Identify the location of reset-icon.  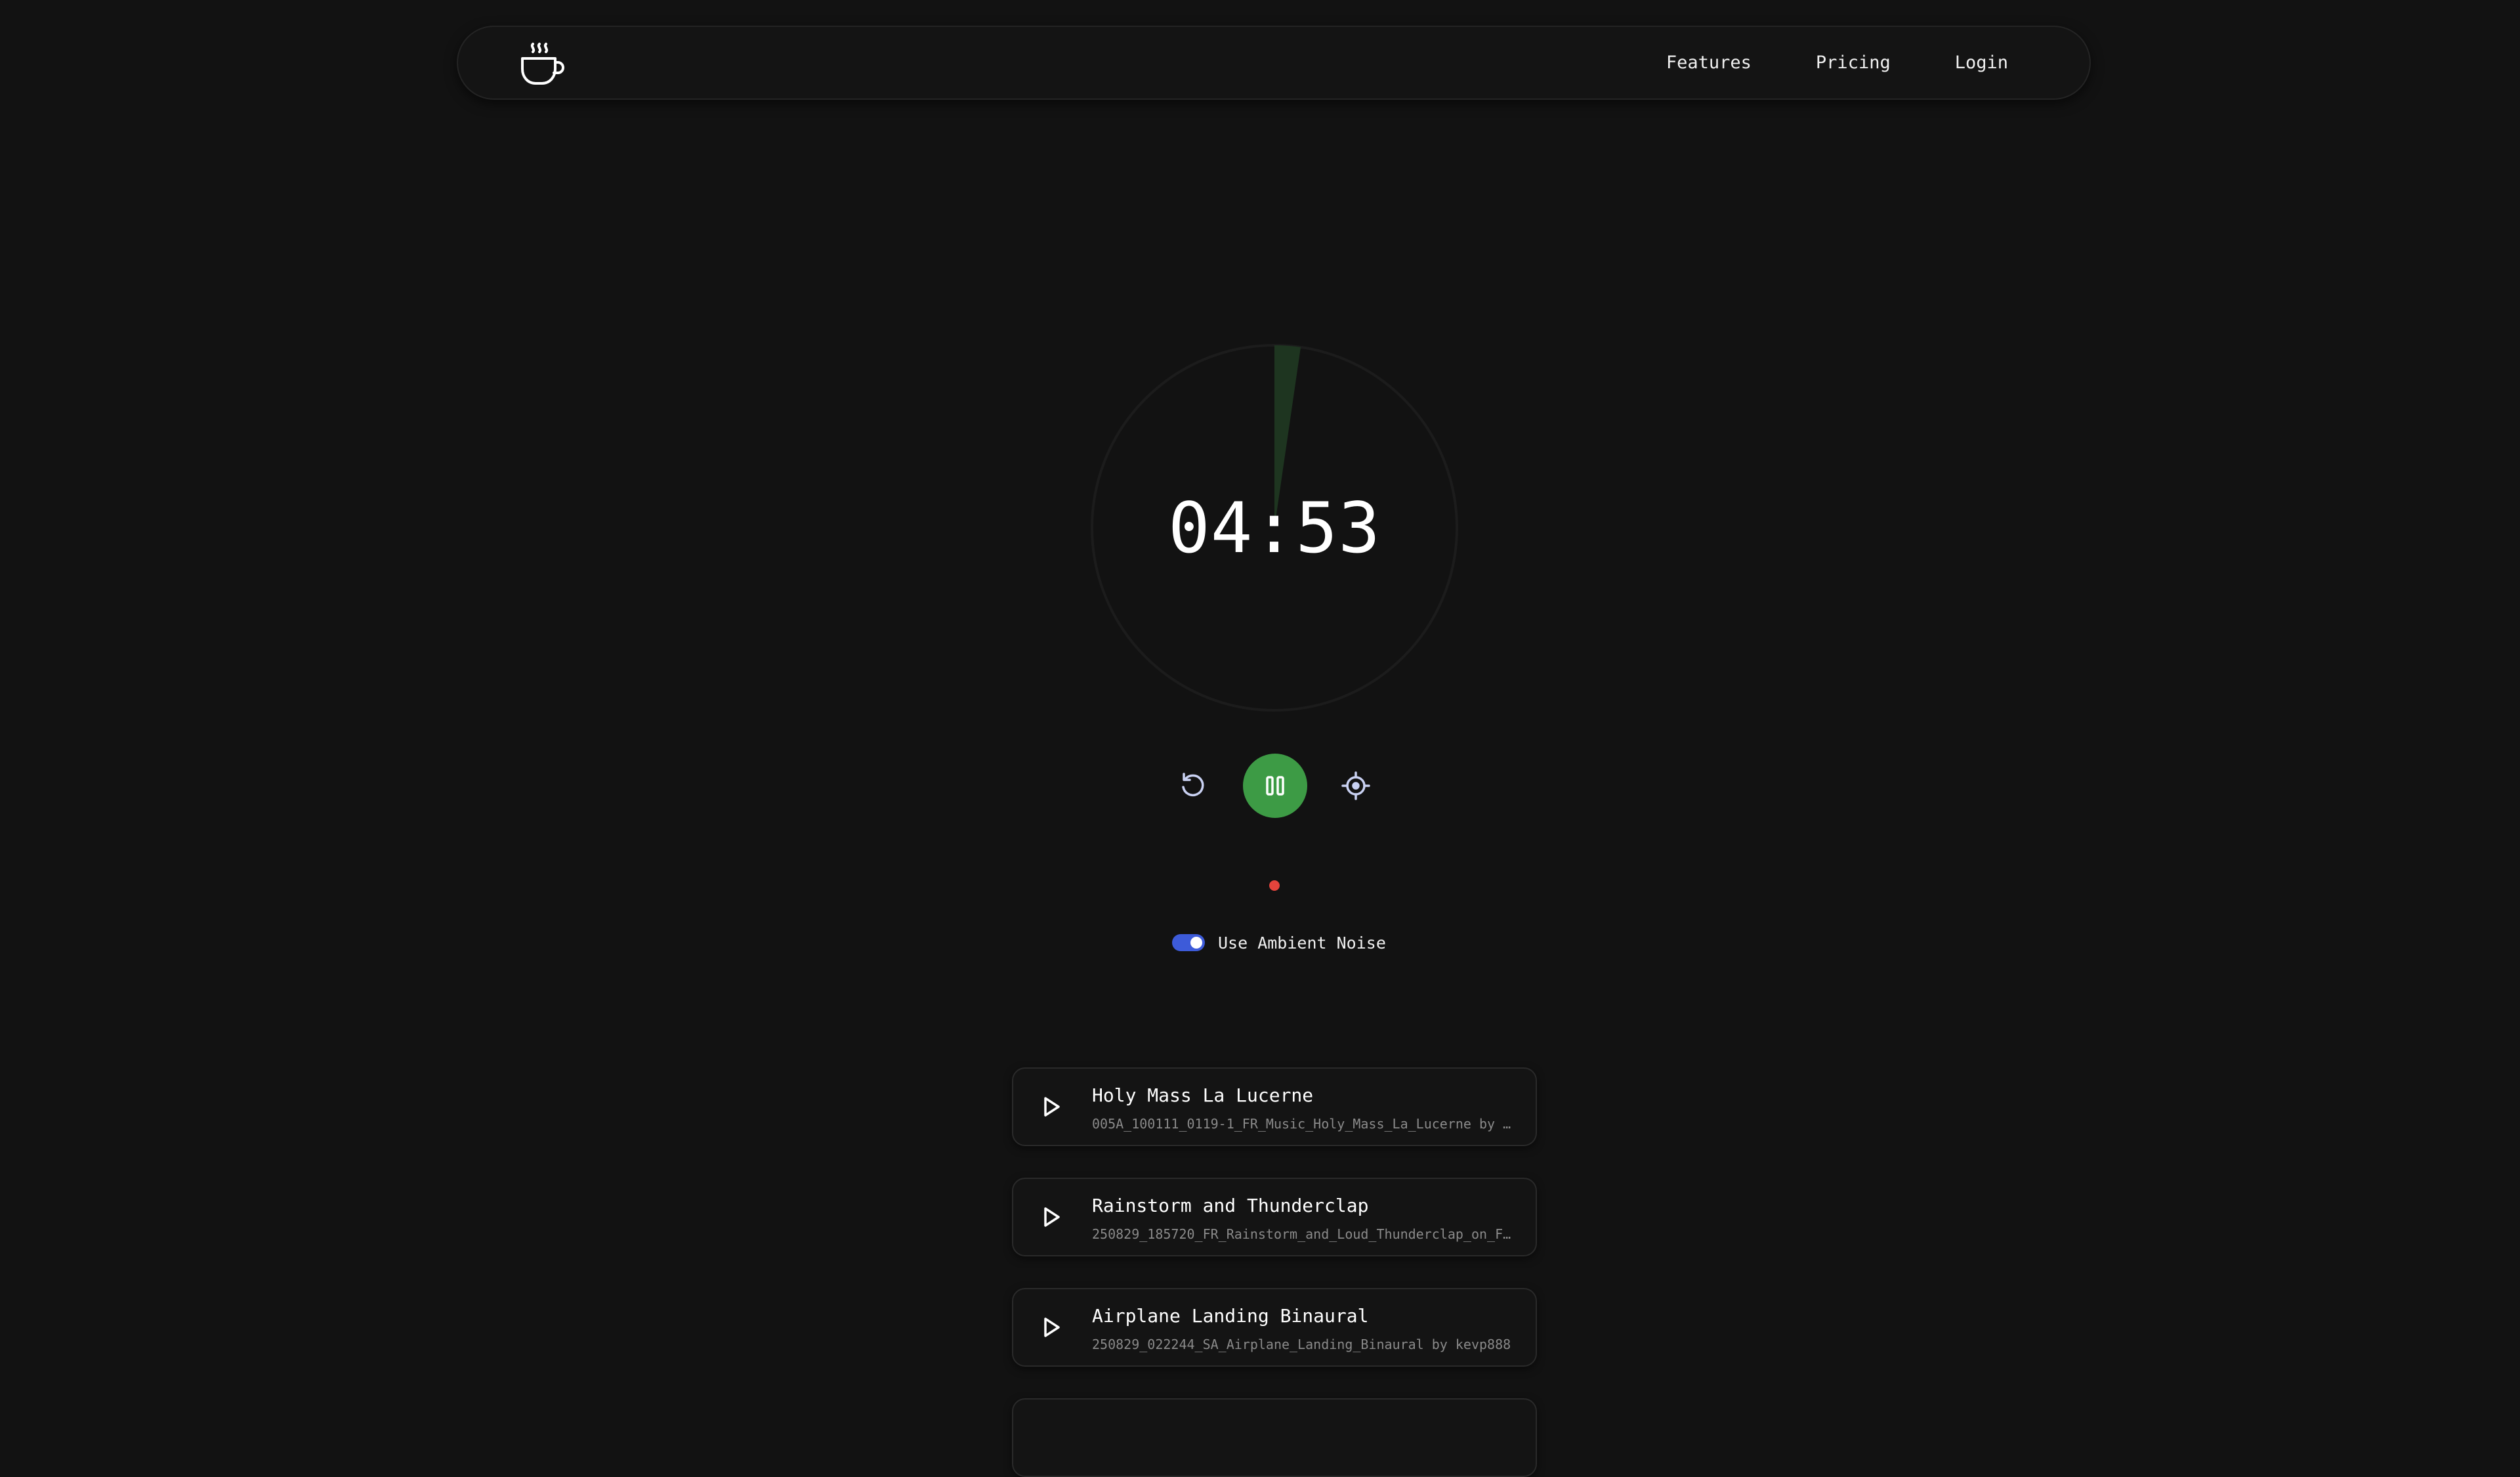
(1193, 786).